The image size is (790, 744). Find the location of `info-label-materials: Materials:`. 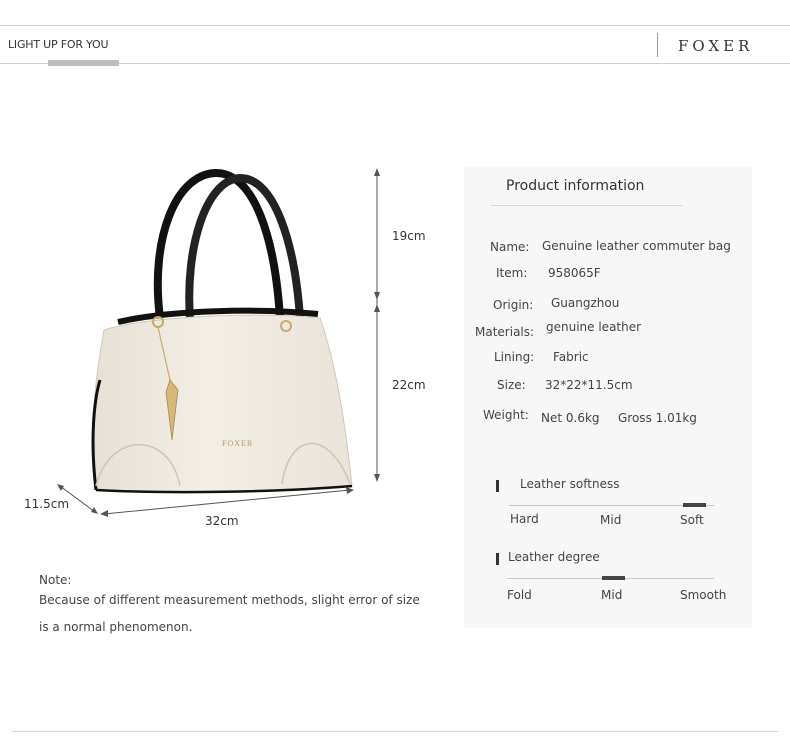

info-label-materials: Materials: is located at coordinates (505, 332).